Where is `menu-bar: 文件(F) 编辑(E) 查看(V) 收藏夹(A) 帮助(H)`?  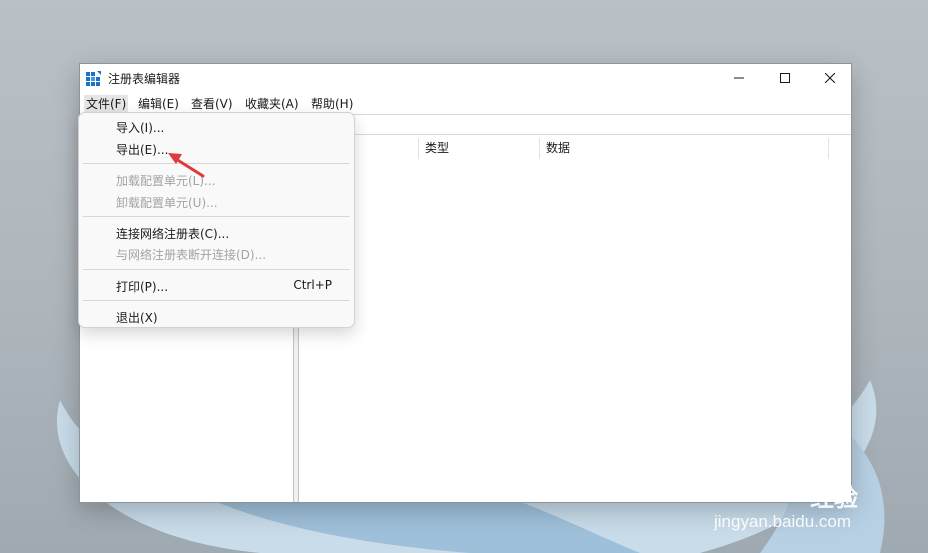 menu-bar: 文件(F) 编辑(E) 查看(V) 收藏夹(A) 帮助(H) is located at coordinates (465, 103).